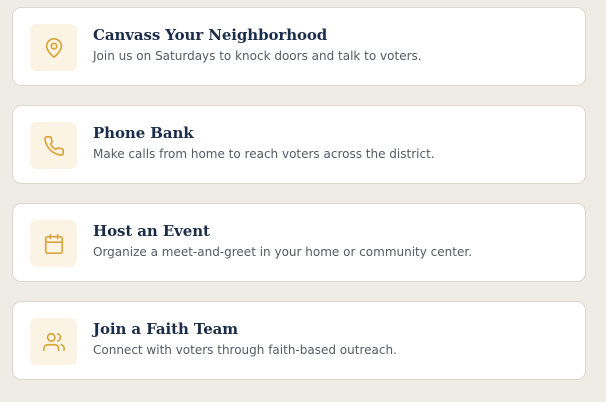 The width and height of the screenshot is (606, 402). I want to click on users-icon, so click(53, 341).